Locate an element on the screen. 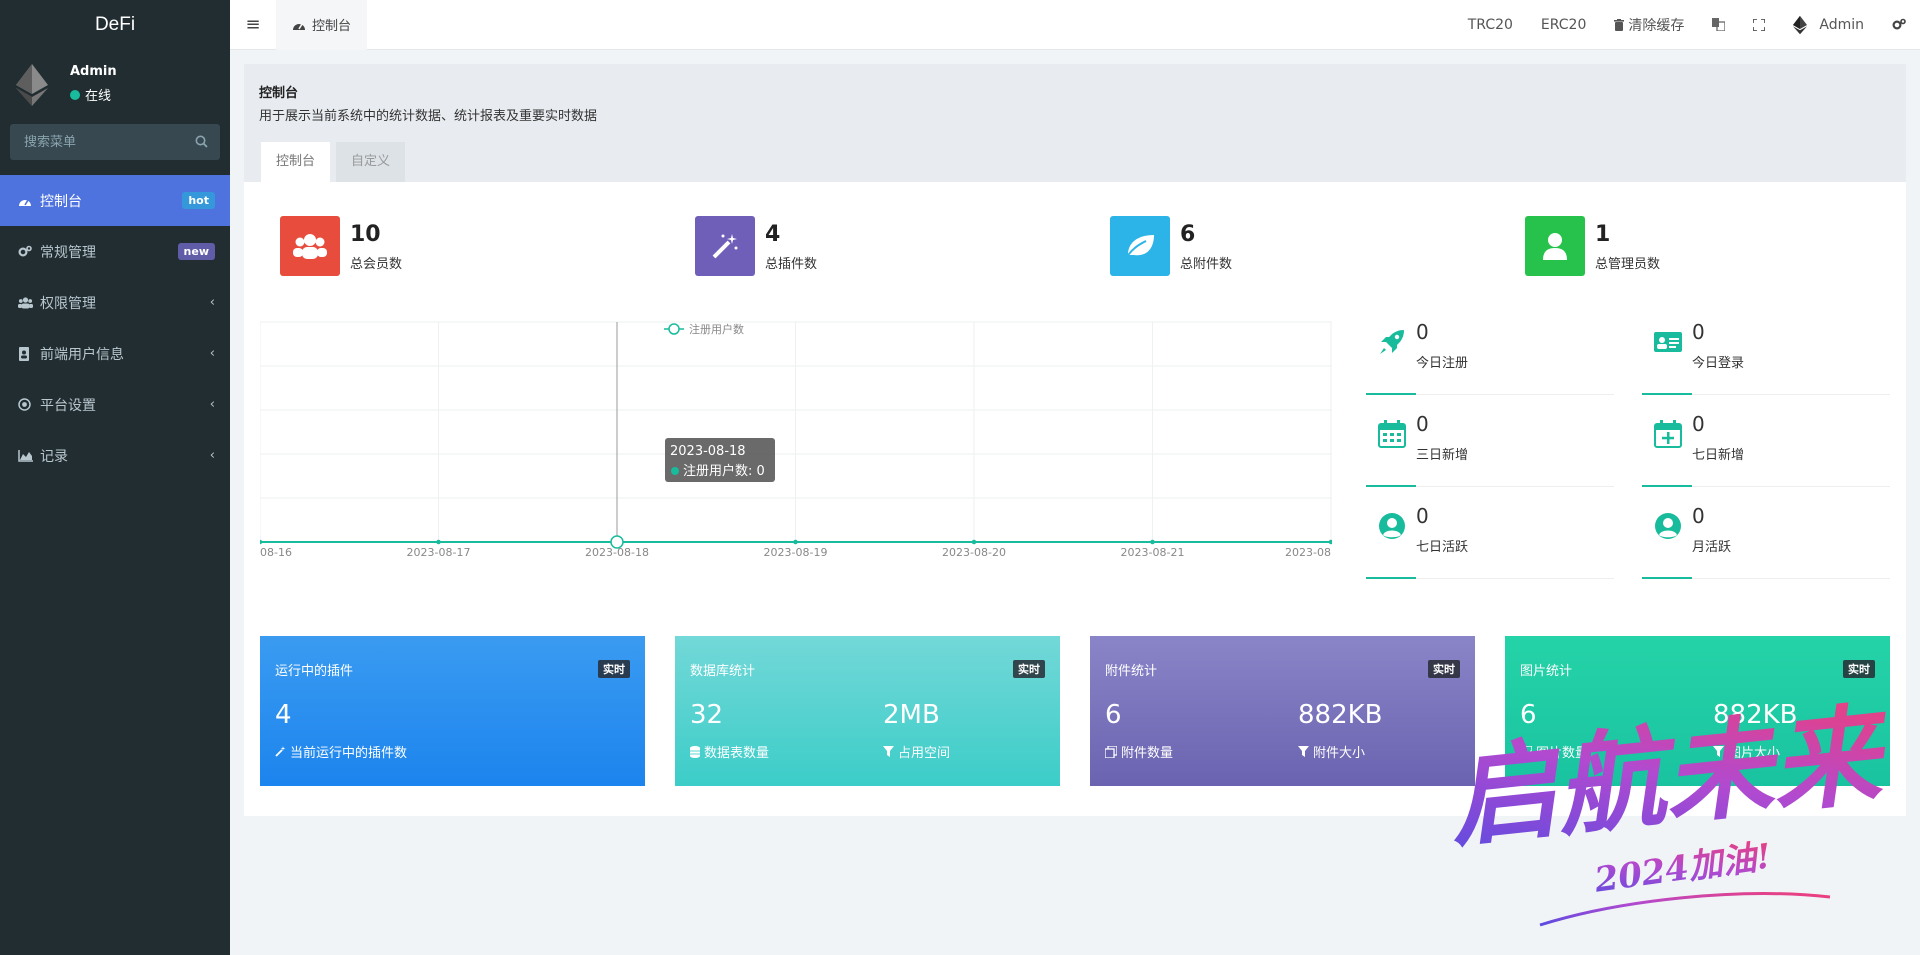 This screenshot has width=1920, height=955. users-icon is located at coordinates (310, 246).